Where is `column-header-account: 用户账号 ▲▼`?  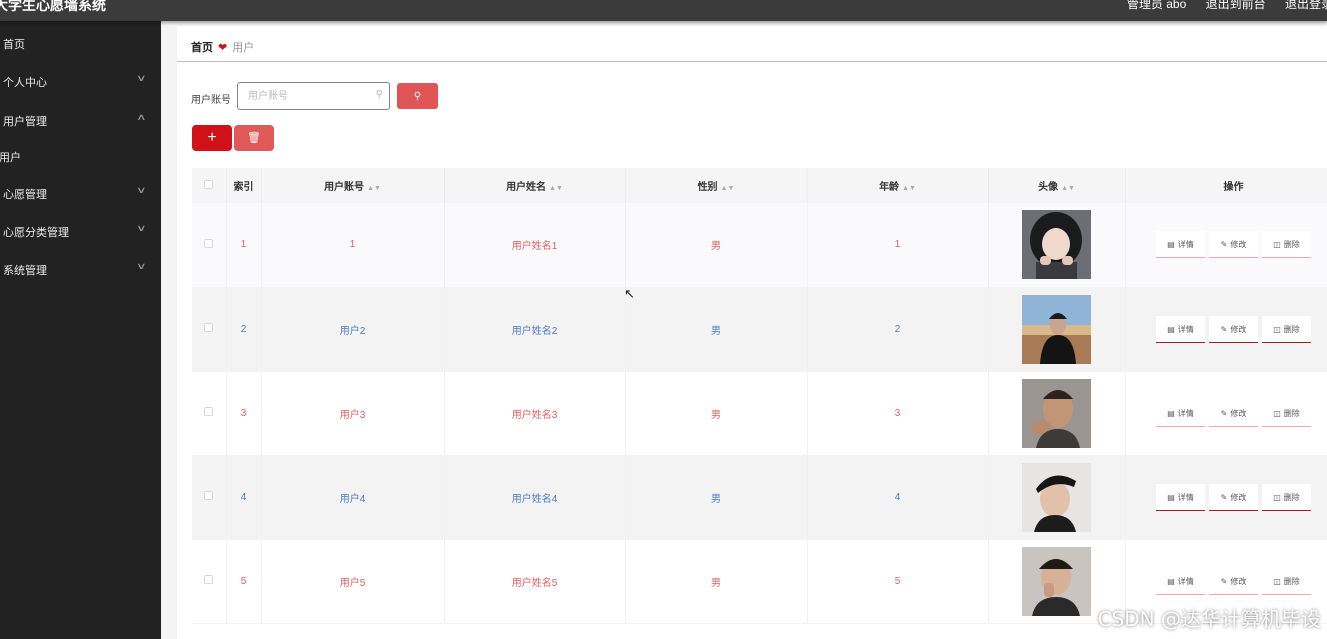
column-header-account: 用户账号 ▲▼ is located at coordinates (353, 185).